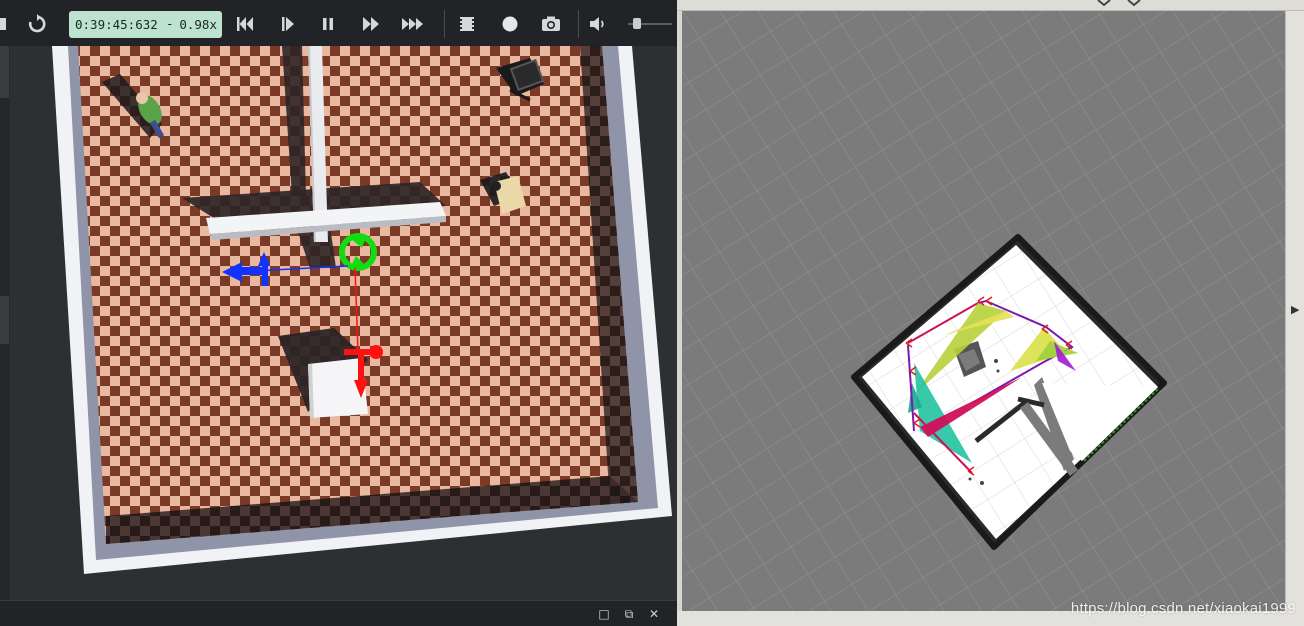 The height and width of the screenshot is (626, 1304). Describe the element at coordinates (198, 24) in the screenshot. I see `simulation-speed: 0.98x` at that location.